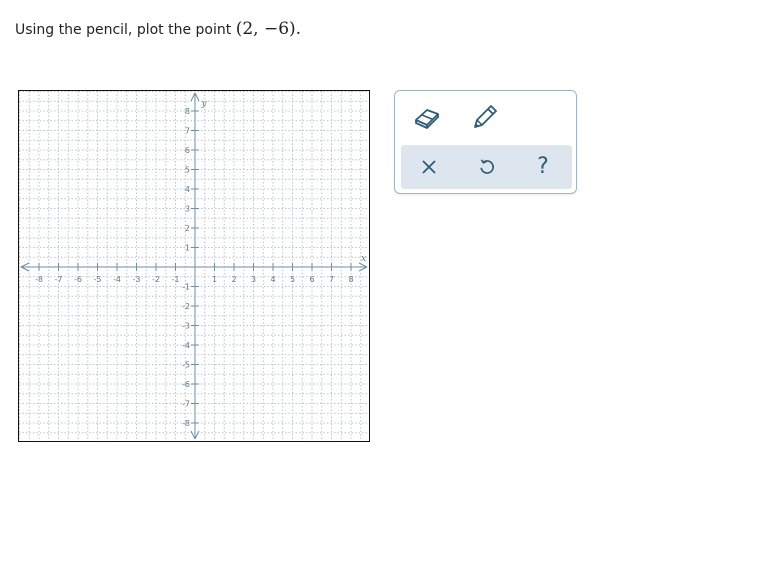  Describe the element at coordinates (265, 29) in the screenshot. I see `prompt-point: (2, −6)` at that location.